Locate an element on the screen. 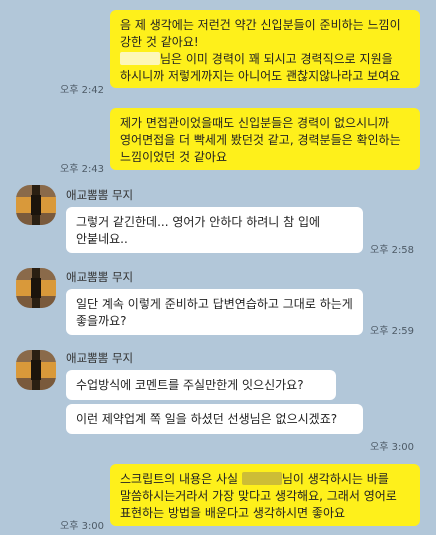 The image size is (436, 535). their-message-bubble: 수업방식에 코멘트를 주실만한게 잇으신가요? is located at coordinates (201, 385).